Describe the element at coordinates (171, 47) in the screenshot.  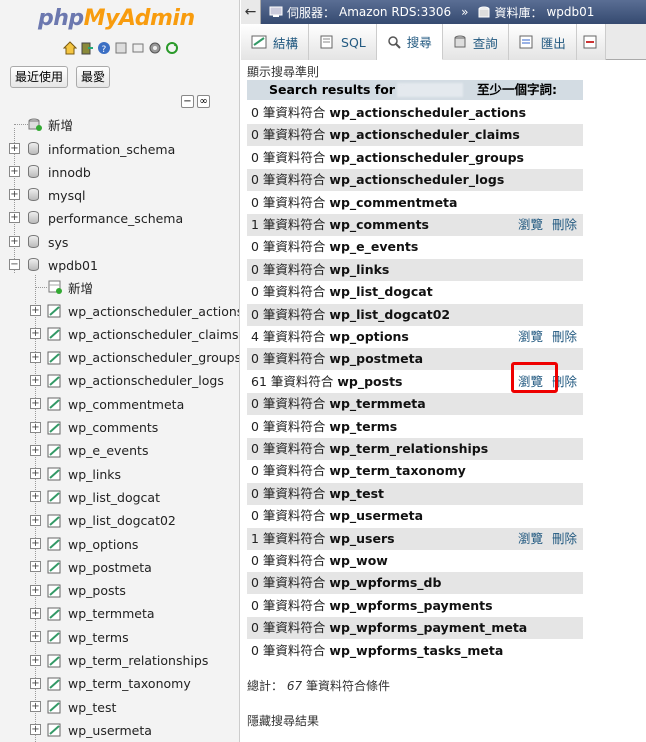
I see `reload-icon` at that location.